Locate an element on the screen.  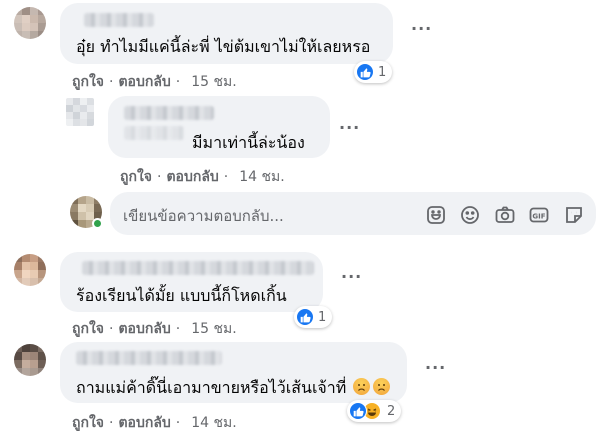
reply-text: มีมาเท่านี้ล่ะน้อง is located at coordinates (248, 142).